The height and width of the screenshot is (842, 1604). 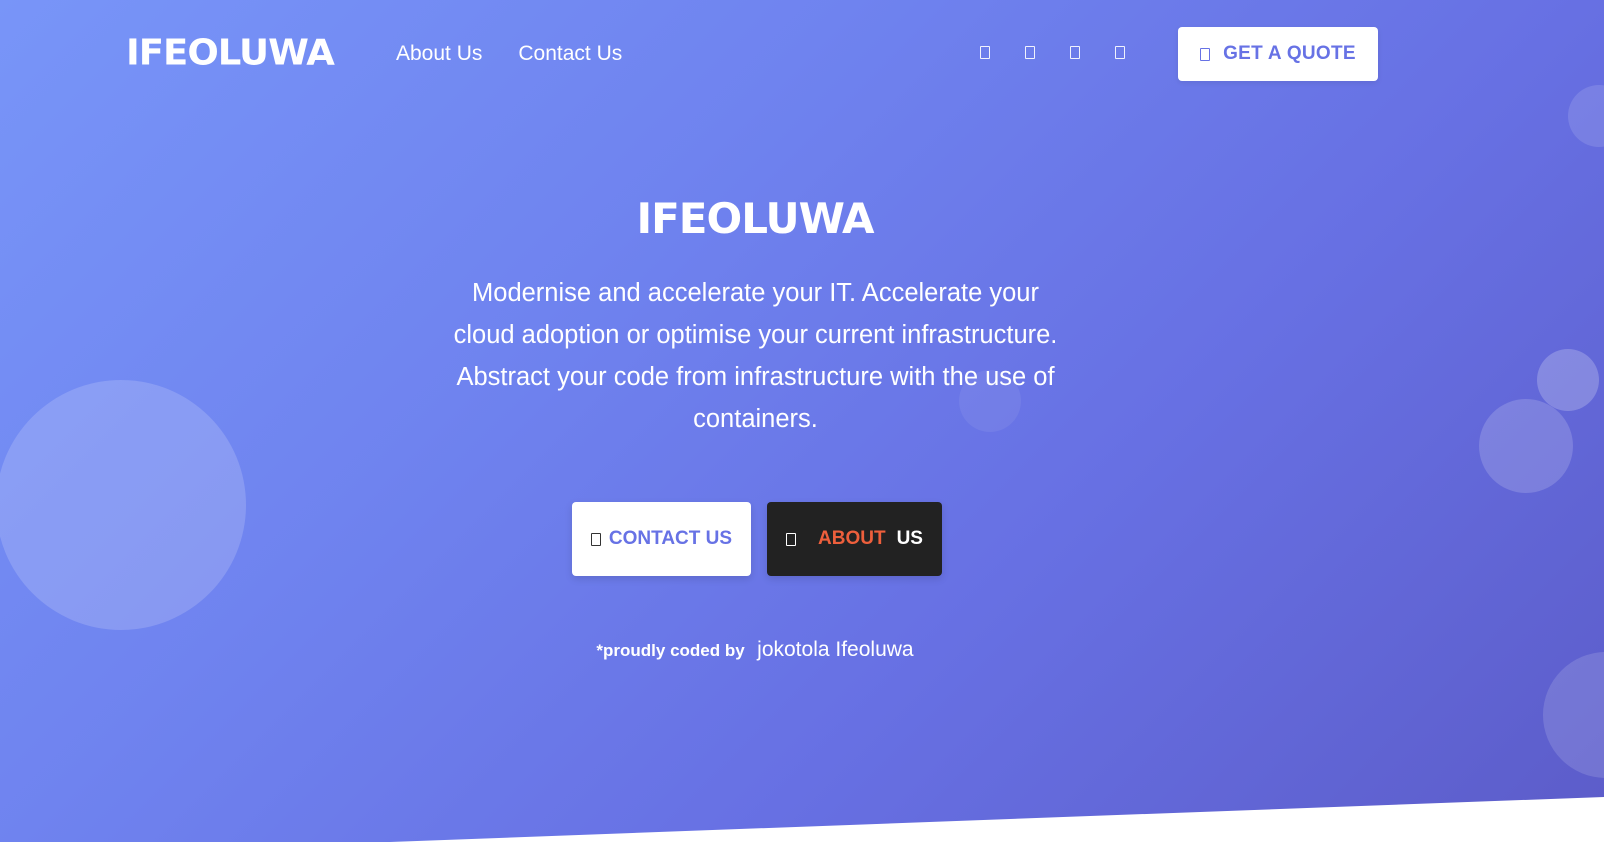 What do you see at coordinates (1052, 52) in the screenshot?
I see `social-links` at bounding box center [1052, 52].